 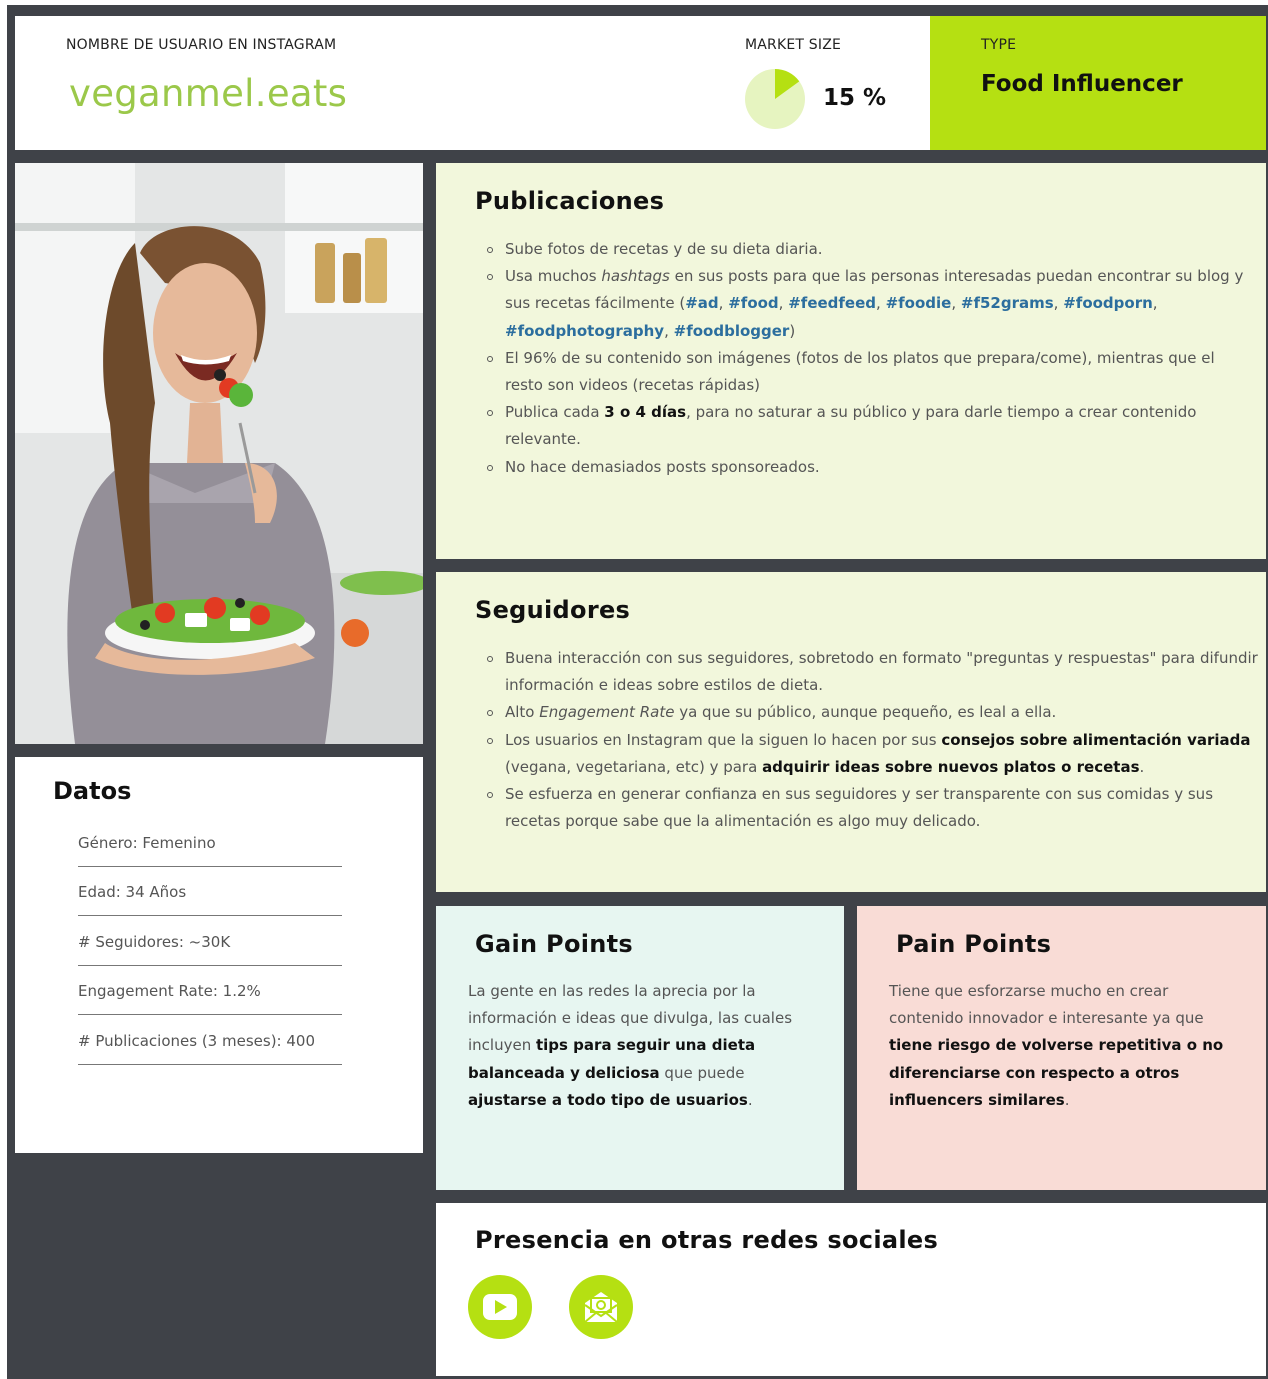 I want to click on hashtag: #foodporn, so click(x=1108, y=303).